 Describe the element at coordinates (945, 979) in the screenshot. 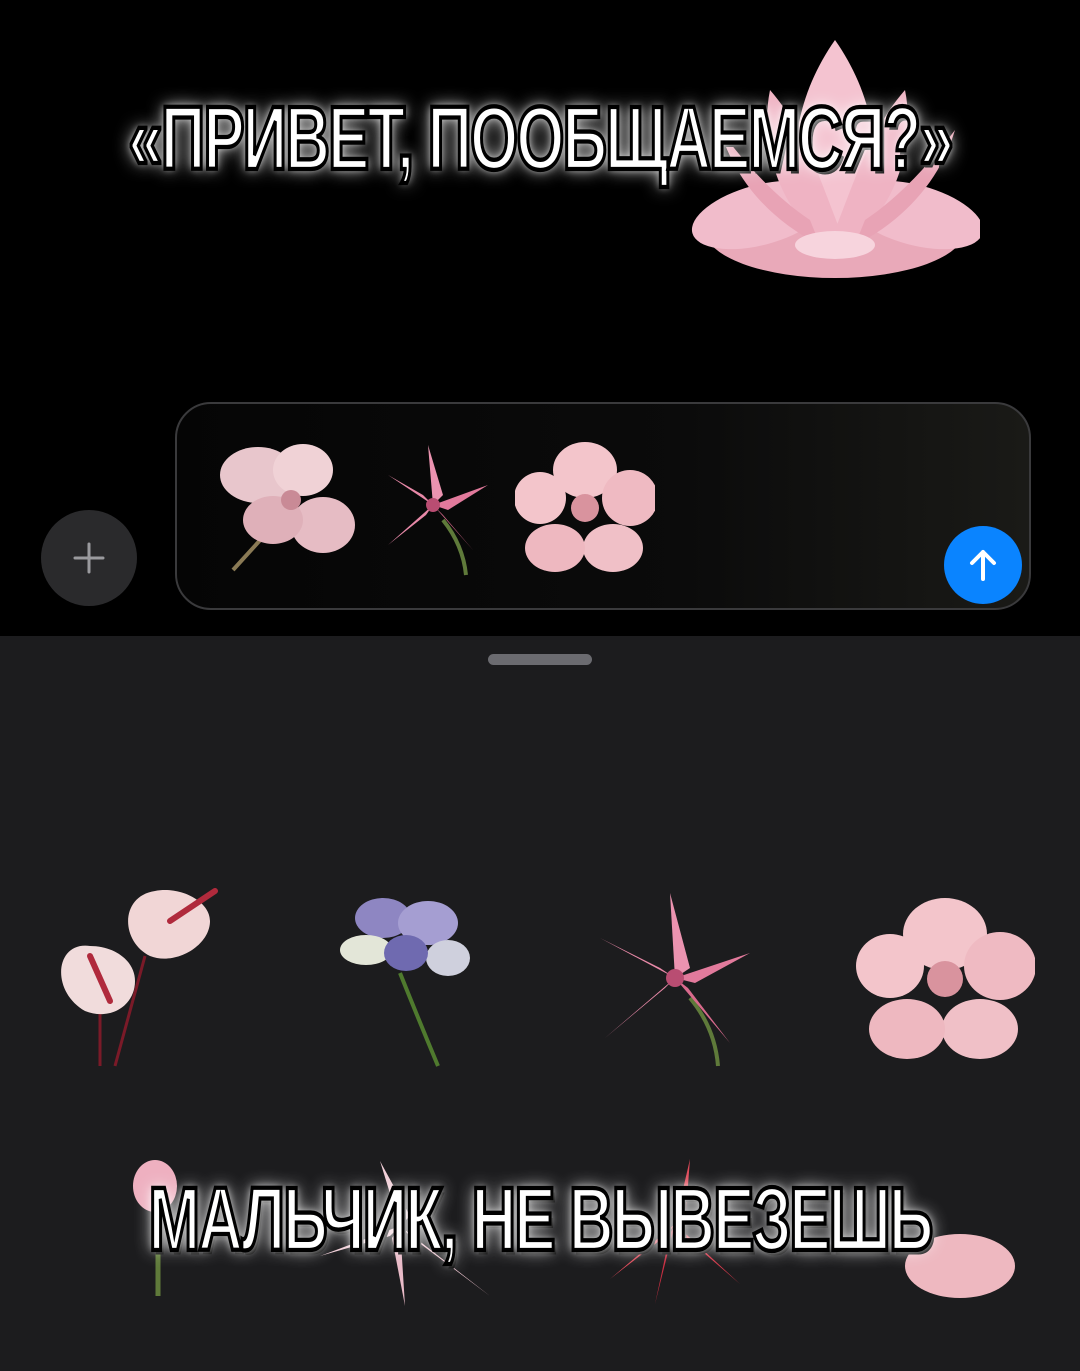

I see `sticker-pink-hibiscus` at that location.